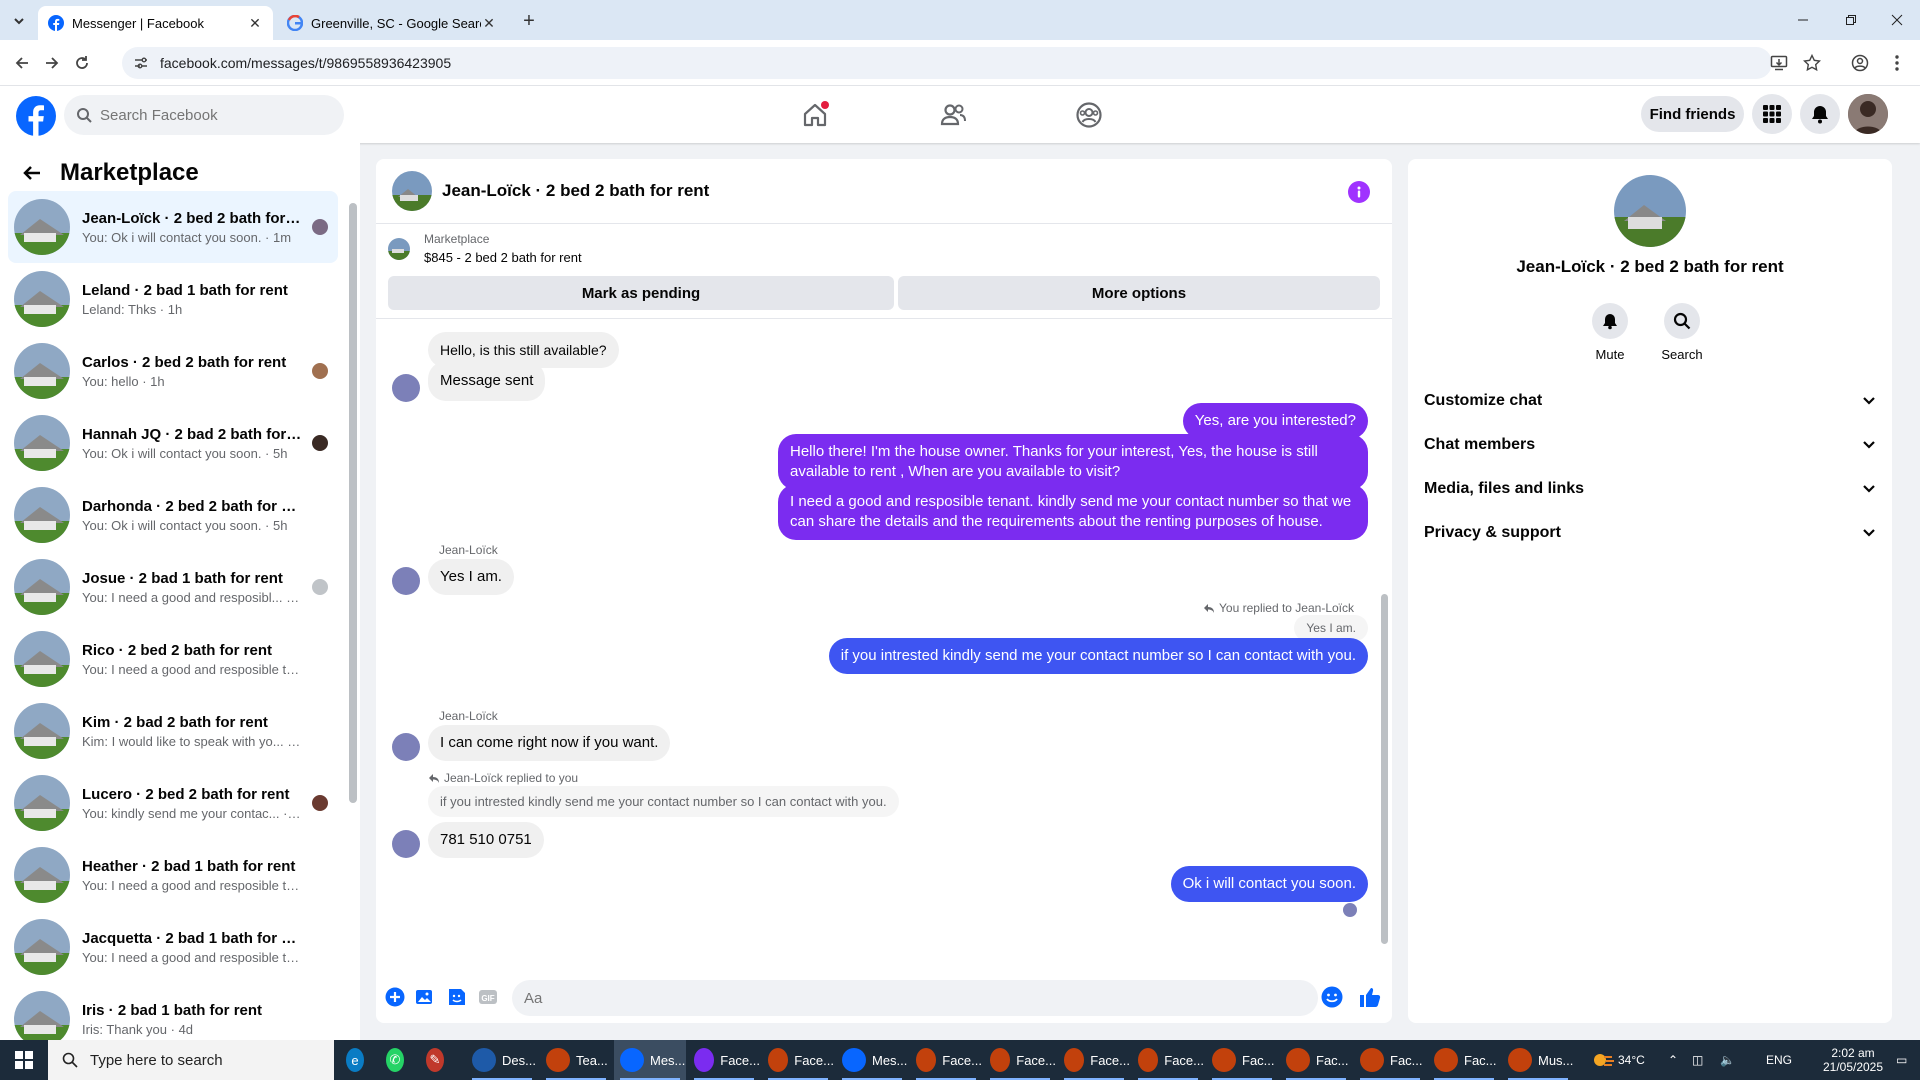 This screenshot has height=1080, width=1920. I want to click on notifications-bell-icon, so click(1820, 114).